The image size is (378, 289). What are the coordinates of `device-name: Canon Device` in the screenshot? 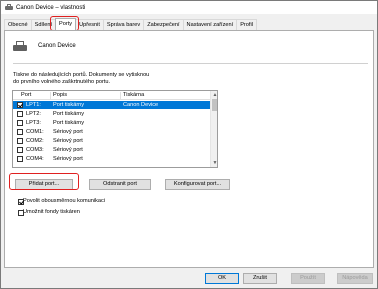 It's located at (57, 46).